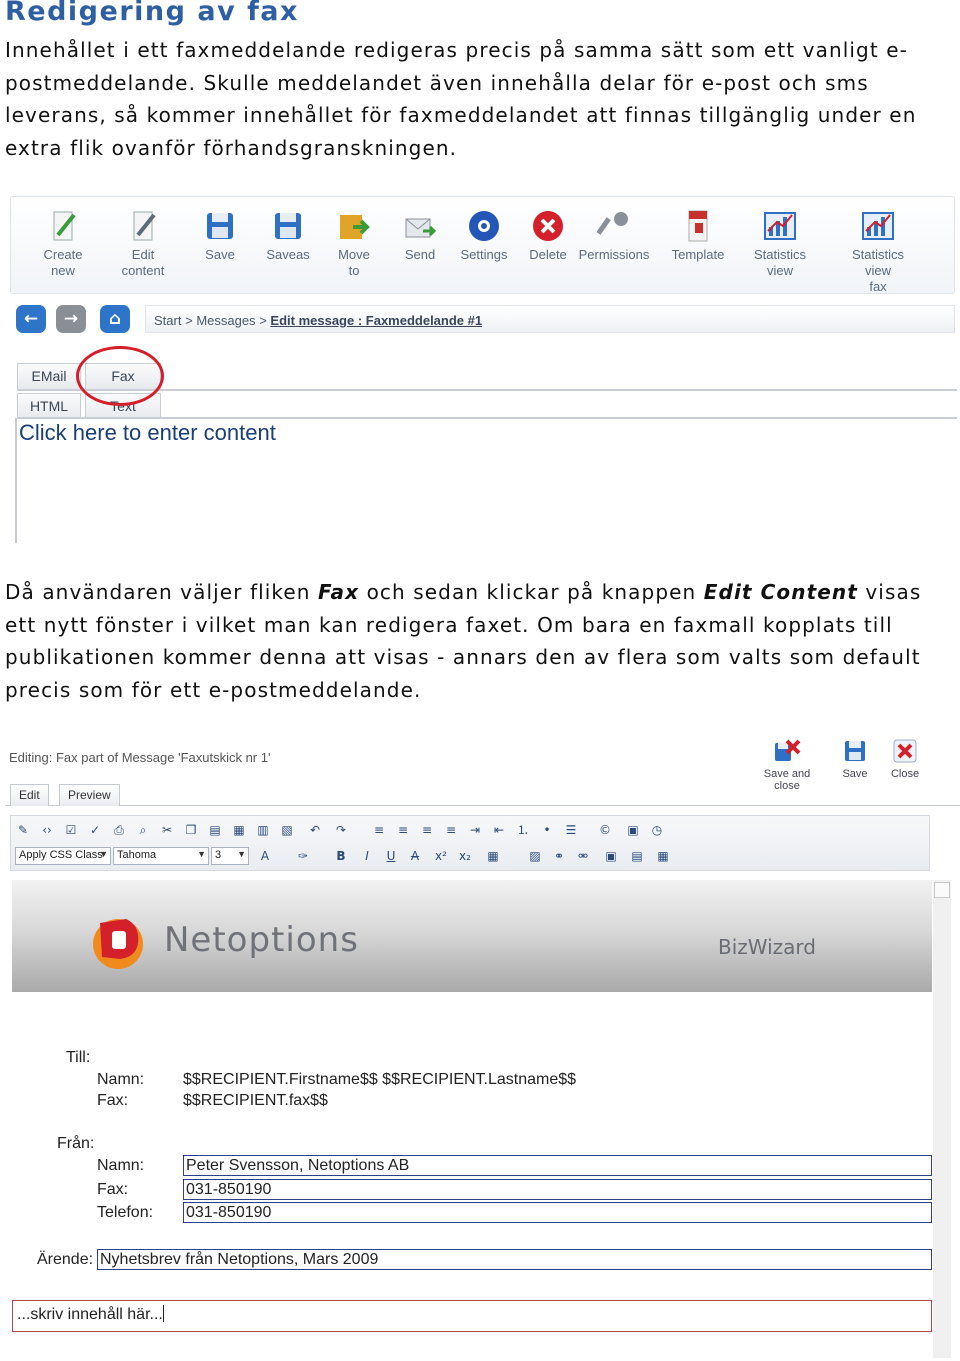  Describe the element at coordinates (147, 433) in the screenshot. I see `click-to-enter-content: Click here to enter content` at that location.